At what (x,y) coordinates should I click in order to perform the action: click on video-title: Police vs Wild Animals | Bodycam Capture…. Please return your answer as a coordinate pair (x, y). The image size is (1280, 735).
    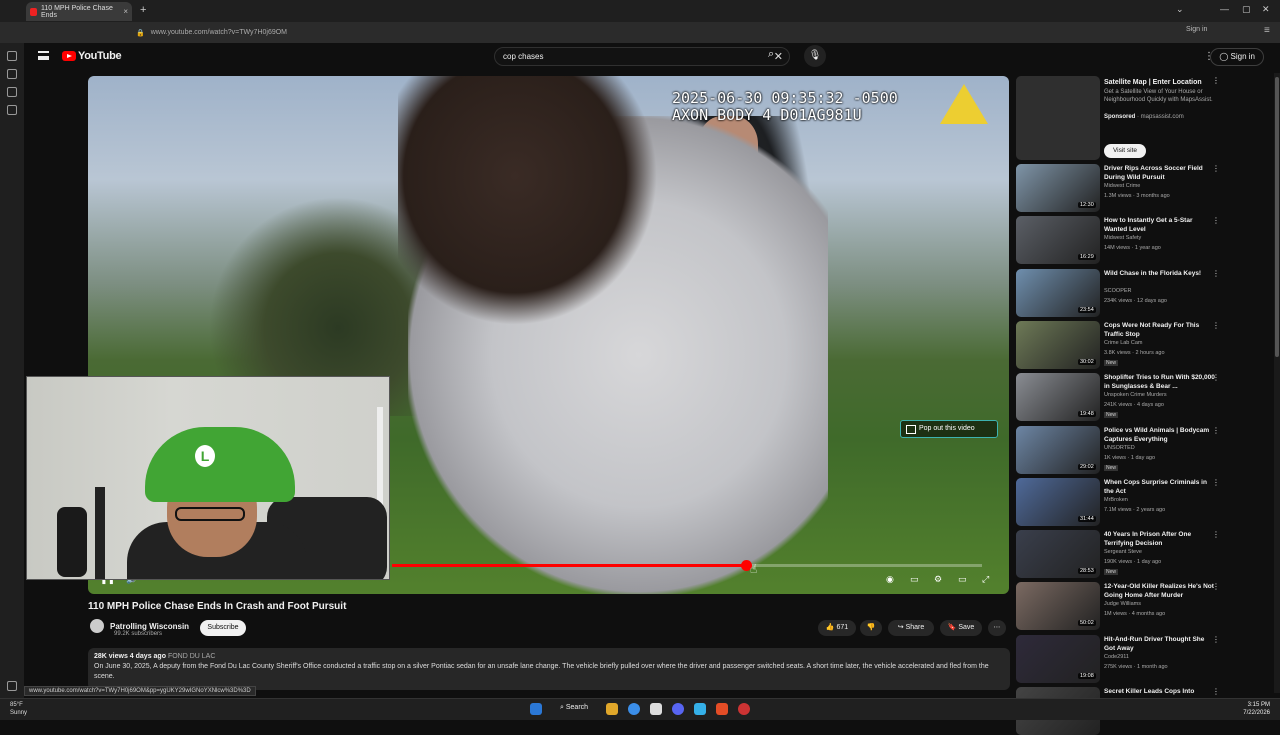
    Looking at the image, I should click on (1160, 435).